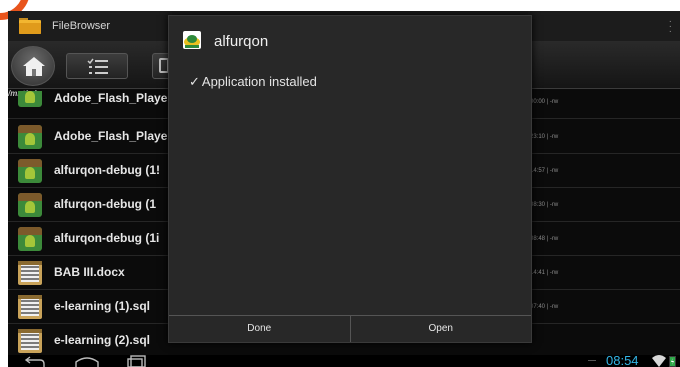  What do you see at coordinates (544, 137) in the screenshot?
I see `file-meta: 23:10 | -rw` at bounding box center [544, 137].